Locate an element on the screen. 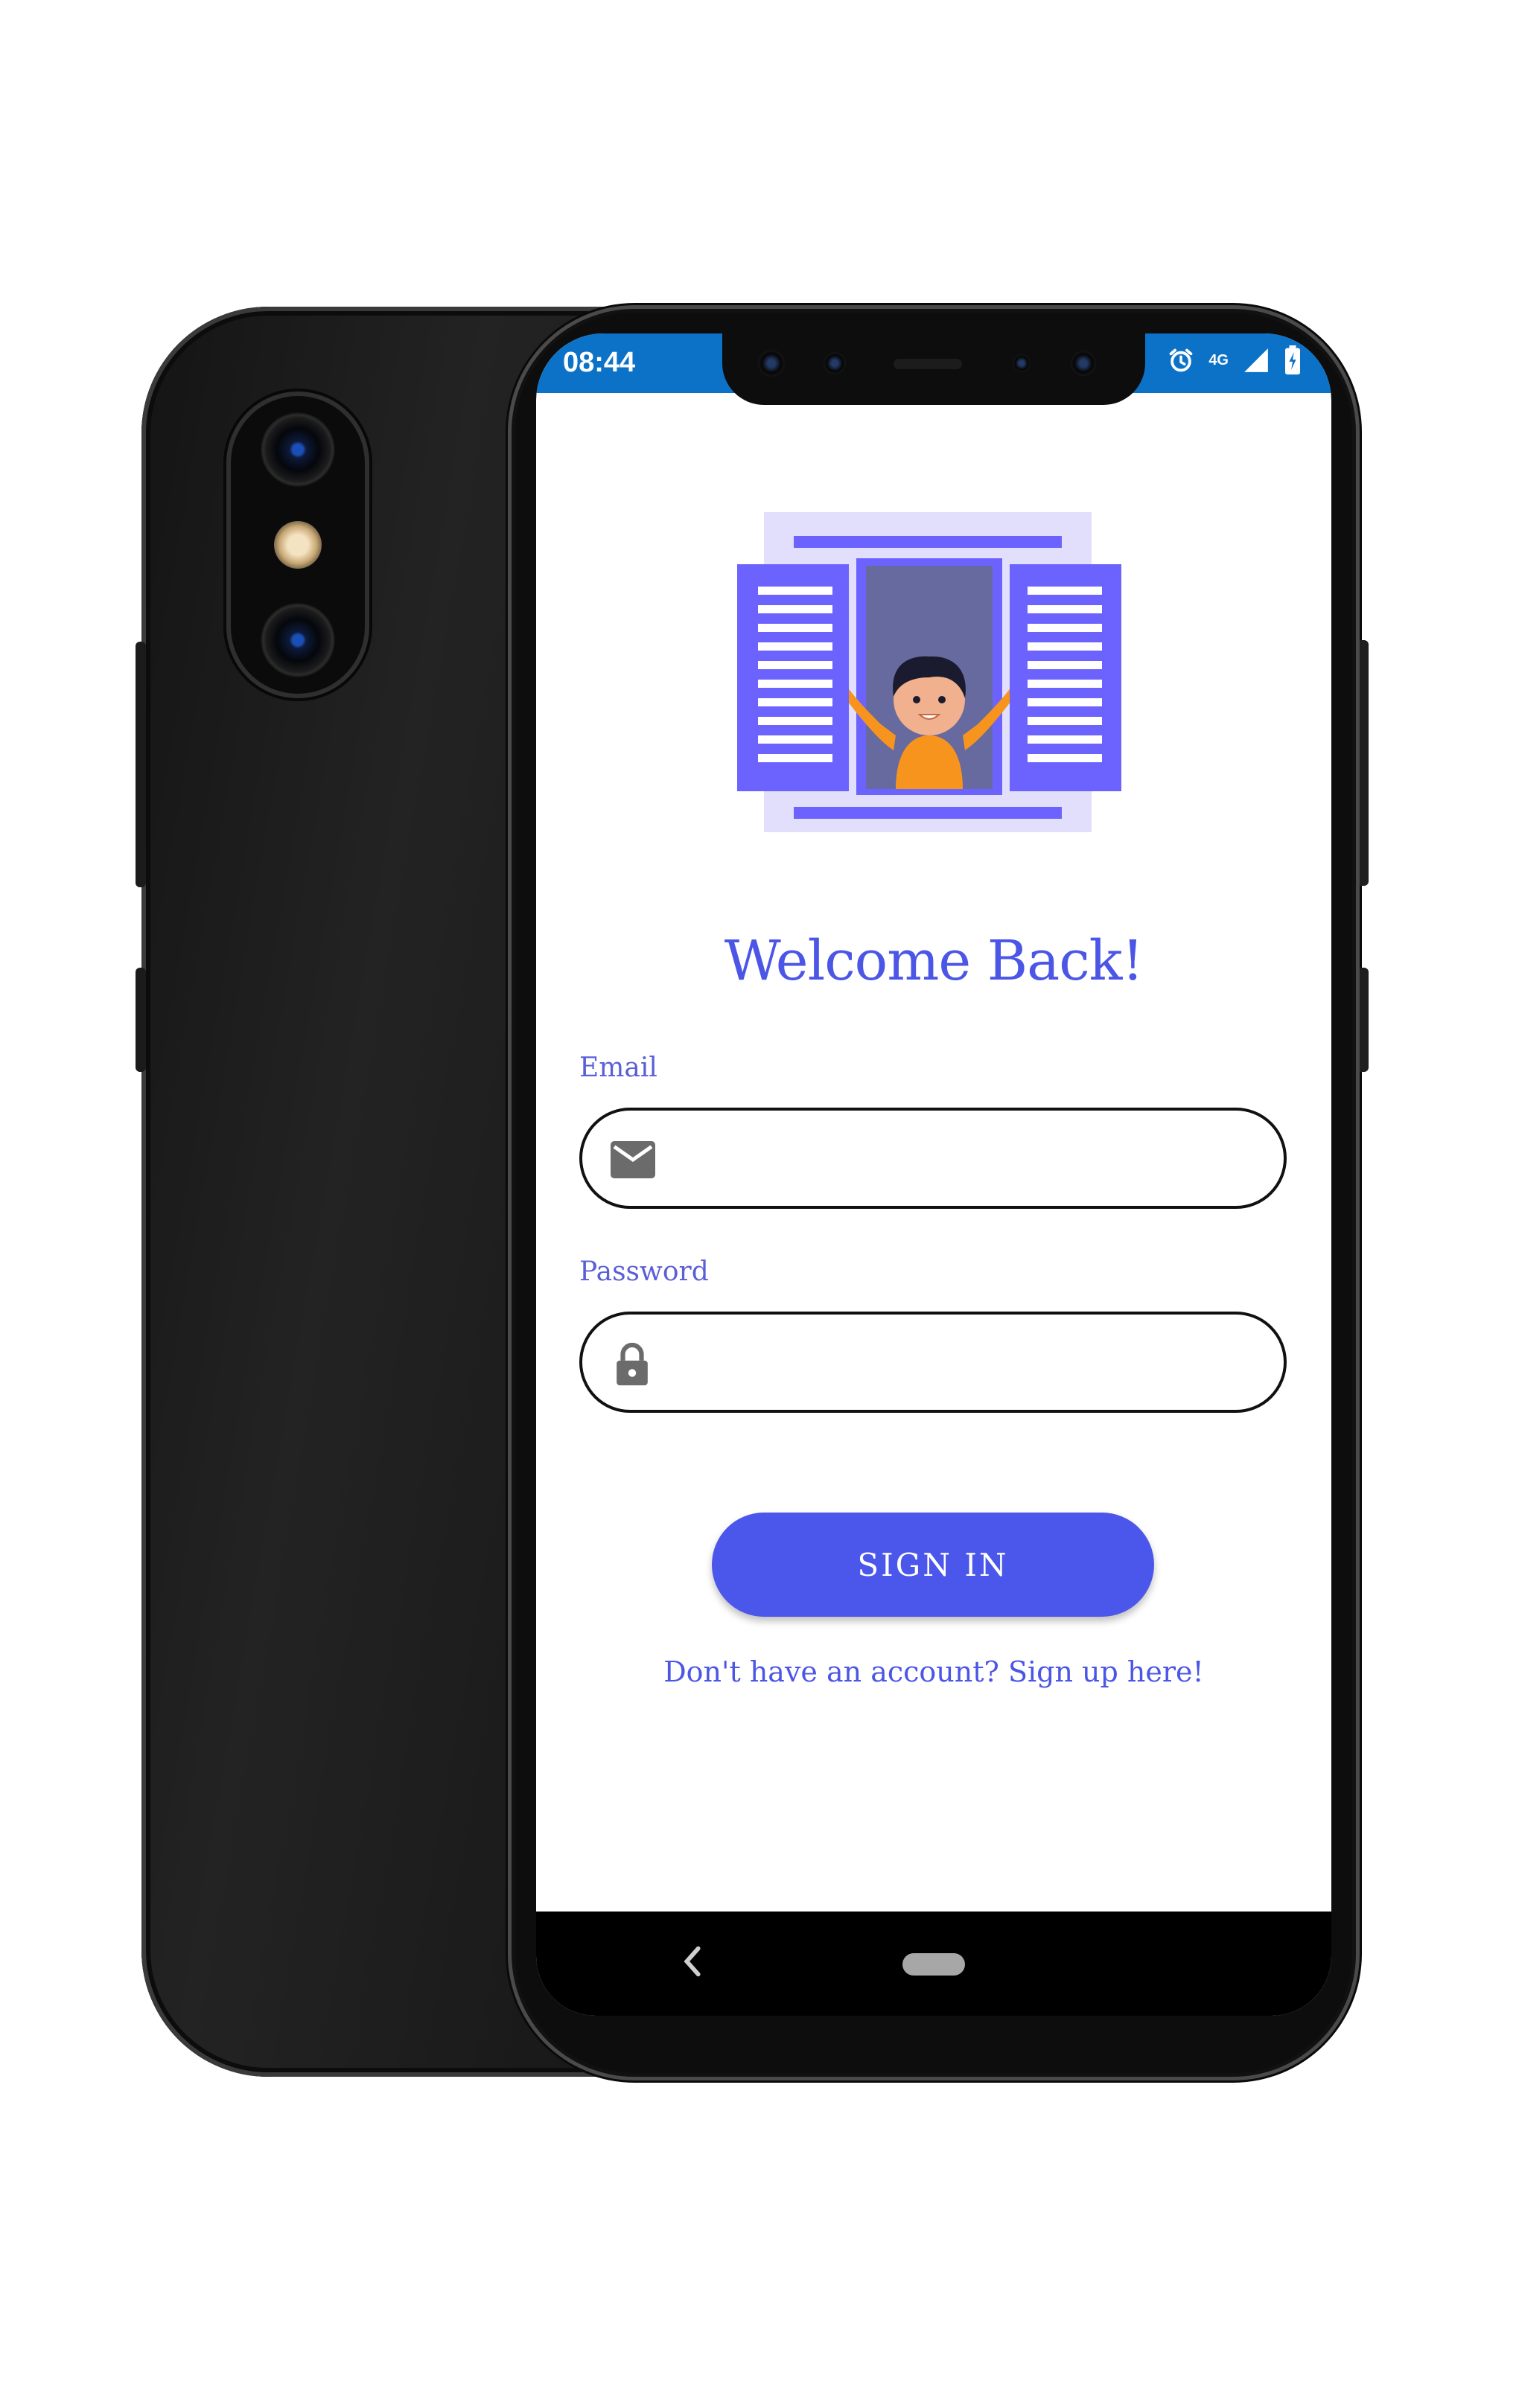  flash-icon is located at coordinates (298, 545).